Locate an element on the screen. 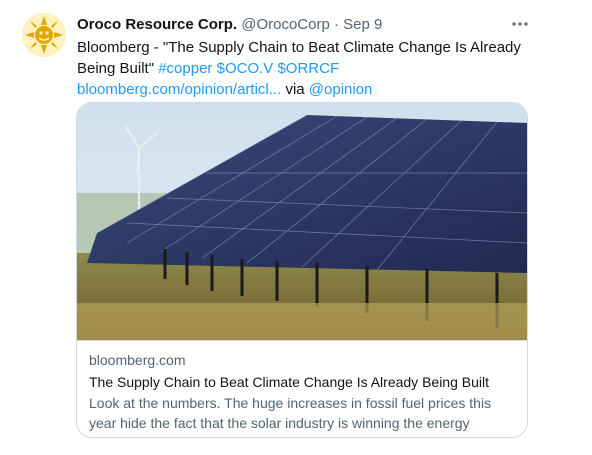 The height and width of the screenshot is (455, 592). user-handle: @OrocoCorp is located at coordinates (285, 24).